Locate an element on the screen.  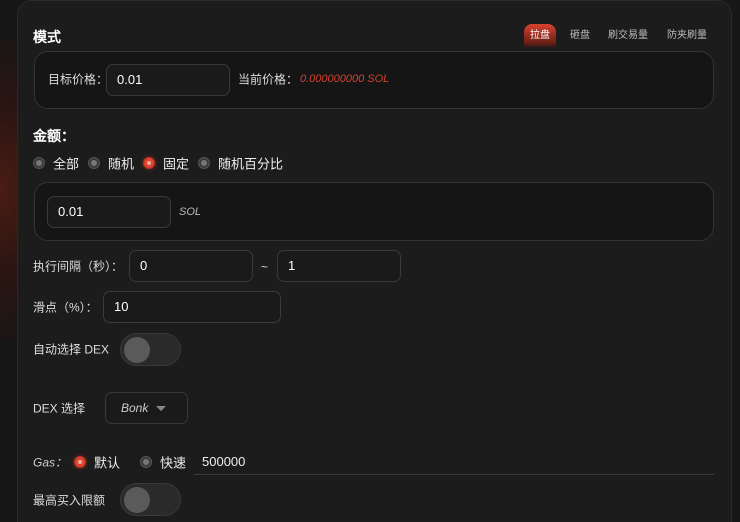
radio-gas-default is located at coordinates (80, 462).